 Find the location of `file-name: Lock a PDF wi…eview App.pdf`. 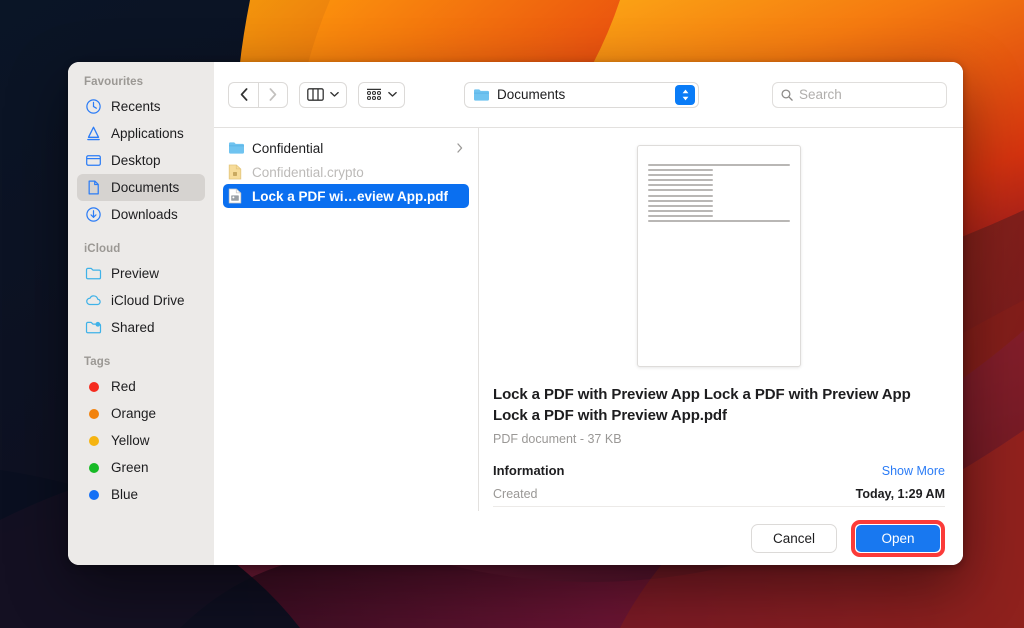

file-name: Lock a PDF wi…eview App.pdf is located at coordinates (350, 196).